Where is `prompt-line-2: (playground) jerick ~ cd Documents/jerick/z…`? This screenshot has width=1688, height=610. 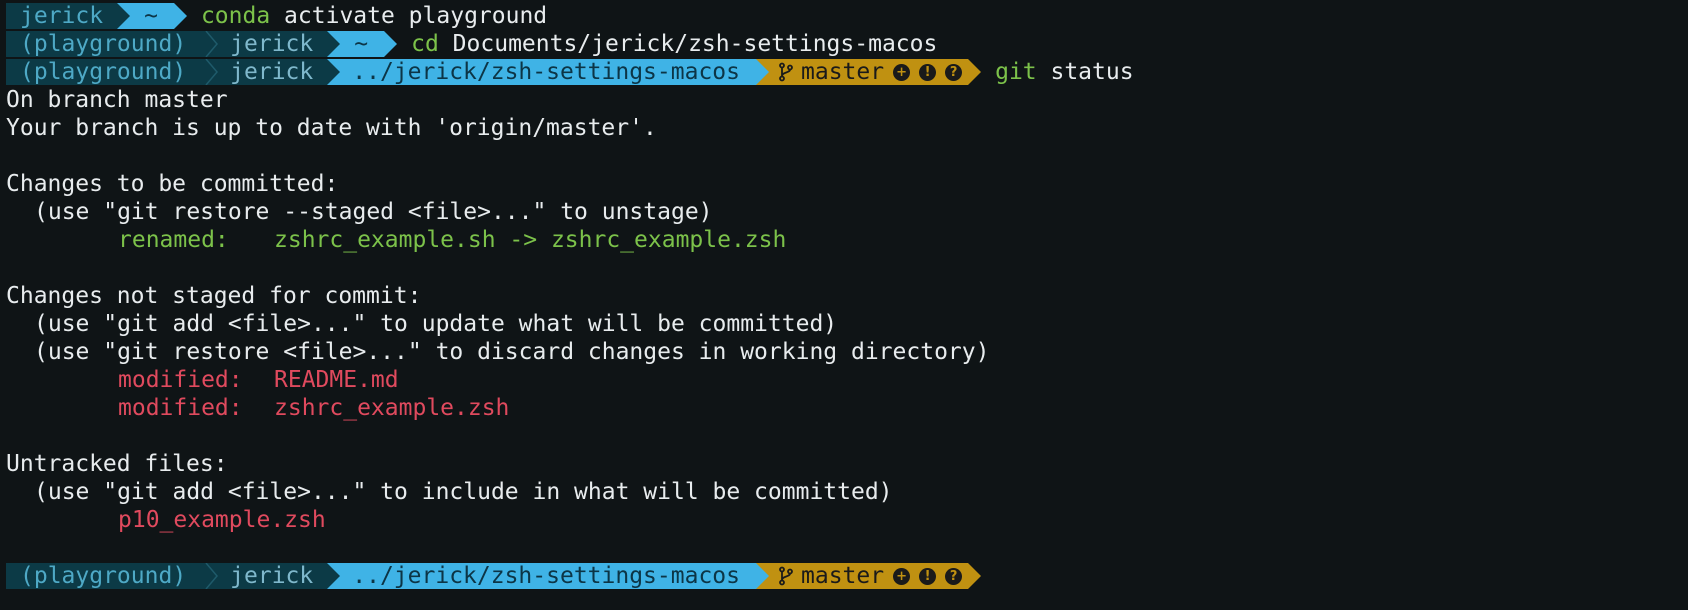 prompt-line-2: (playground) jerick ~ cd Documents/jerick/z… is located at coordinates (841, 44).